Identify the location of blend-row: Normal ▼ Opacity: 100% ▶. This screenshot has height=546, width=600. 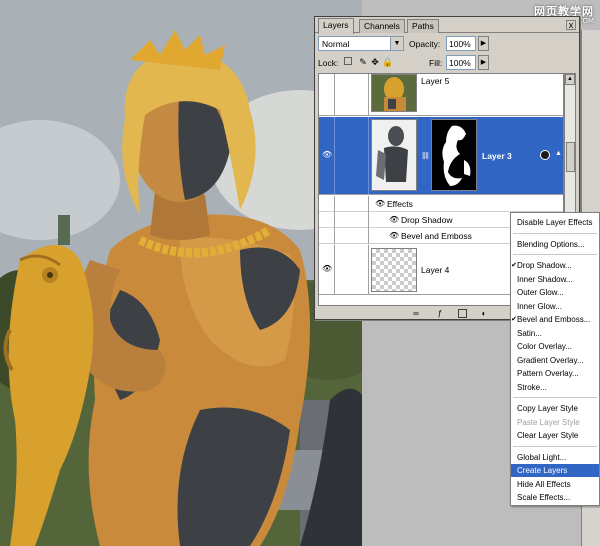
(447, 44).